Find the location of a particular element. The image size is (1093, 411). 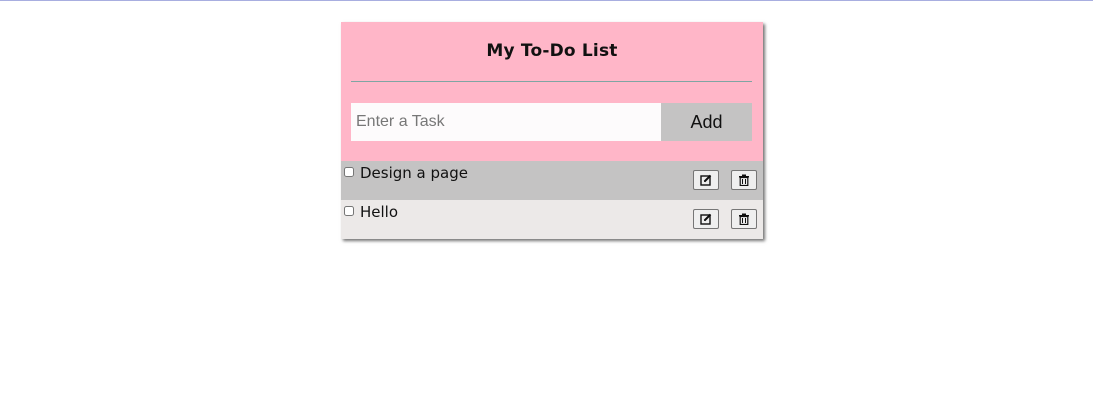

todo-header: My To-Do List Add is located at coordinates (552, 91).